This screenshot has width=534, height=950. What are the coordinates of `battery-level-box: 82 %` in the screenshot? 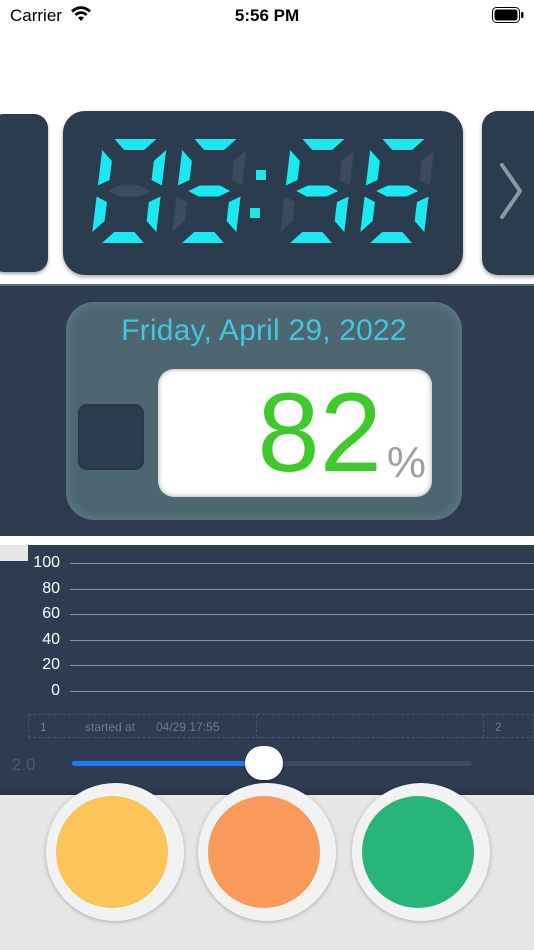 It's located at (295, 433).